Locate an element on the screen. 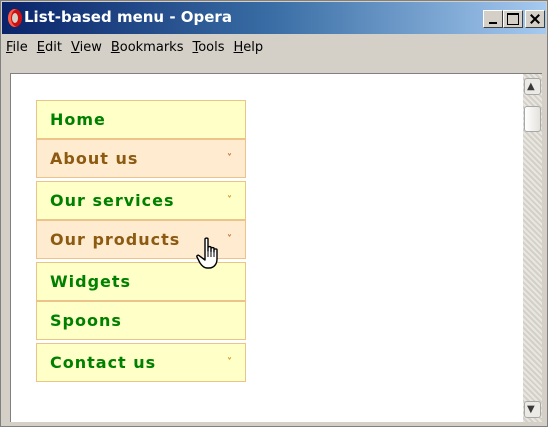  nav-item-our-services: Our services ˅ is located at coordinates (141, 200).